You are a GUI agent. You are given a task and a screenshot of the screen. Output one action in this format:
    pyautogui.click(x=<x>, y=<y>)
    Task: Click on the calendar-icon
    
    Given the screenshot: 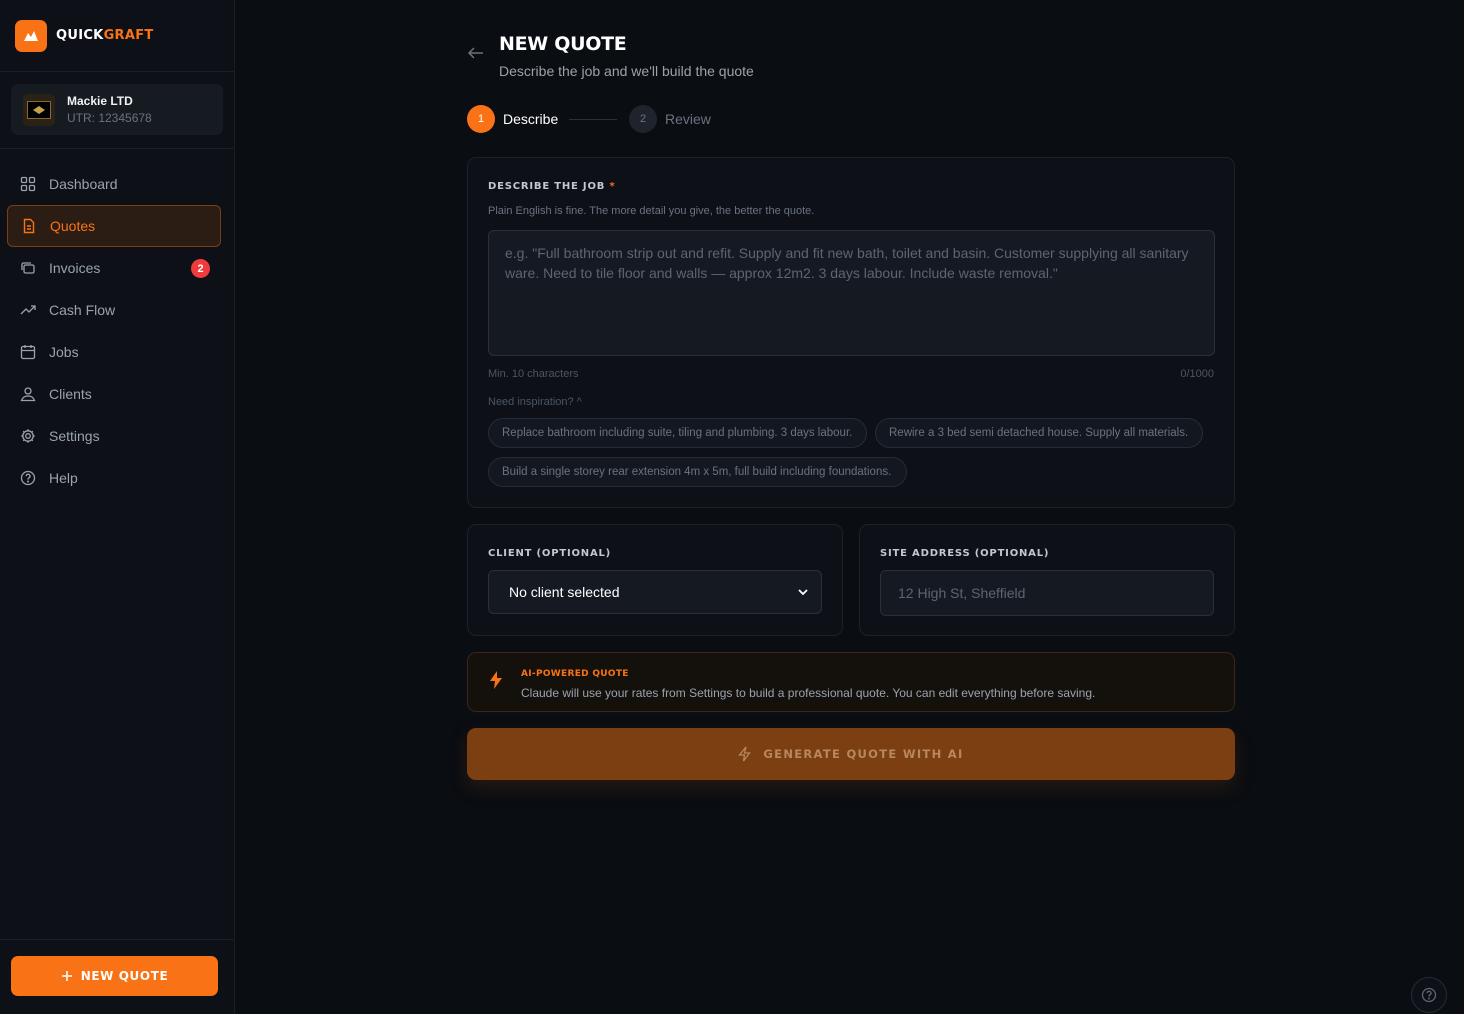 What is the action you would take?
    pyautogui.click(x=28, y=352)
    